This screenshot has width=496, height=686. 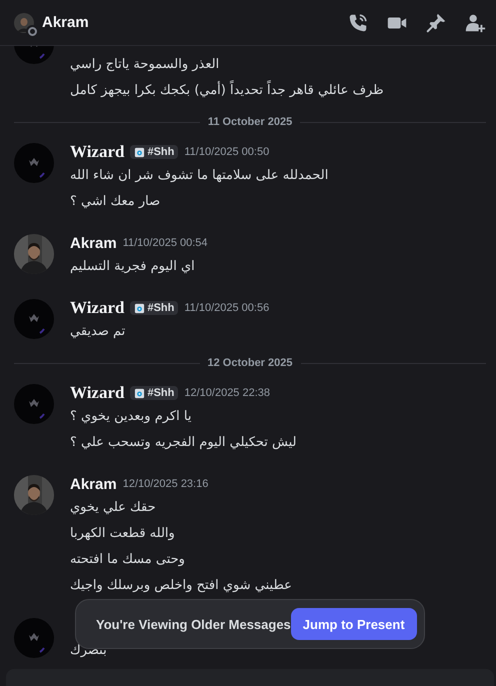 What do you see at coordinates (165, 243) in the screenshot?
I see `timestamp: 11/10/2025 00:54` at bounding box center [165, 243].